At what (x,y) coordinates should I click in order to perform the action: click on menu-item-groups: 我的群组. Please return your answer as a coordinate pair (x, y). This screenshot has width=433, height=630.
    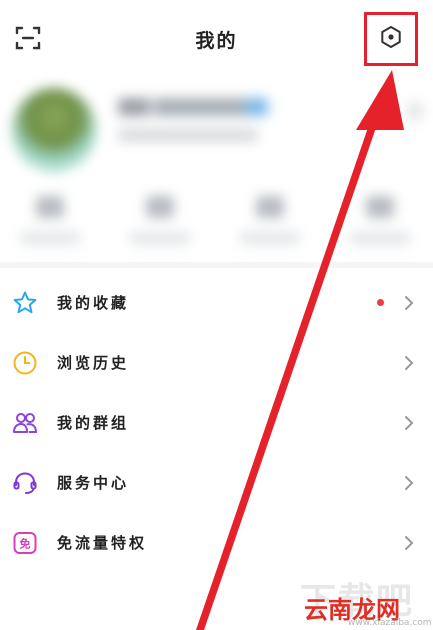
    Looking at the image, I should click on (216, 422).